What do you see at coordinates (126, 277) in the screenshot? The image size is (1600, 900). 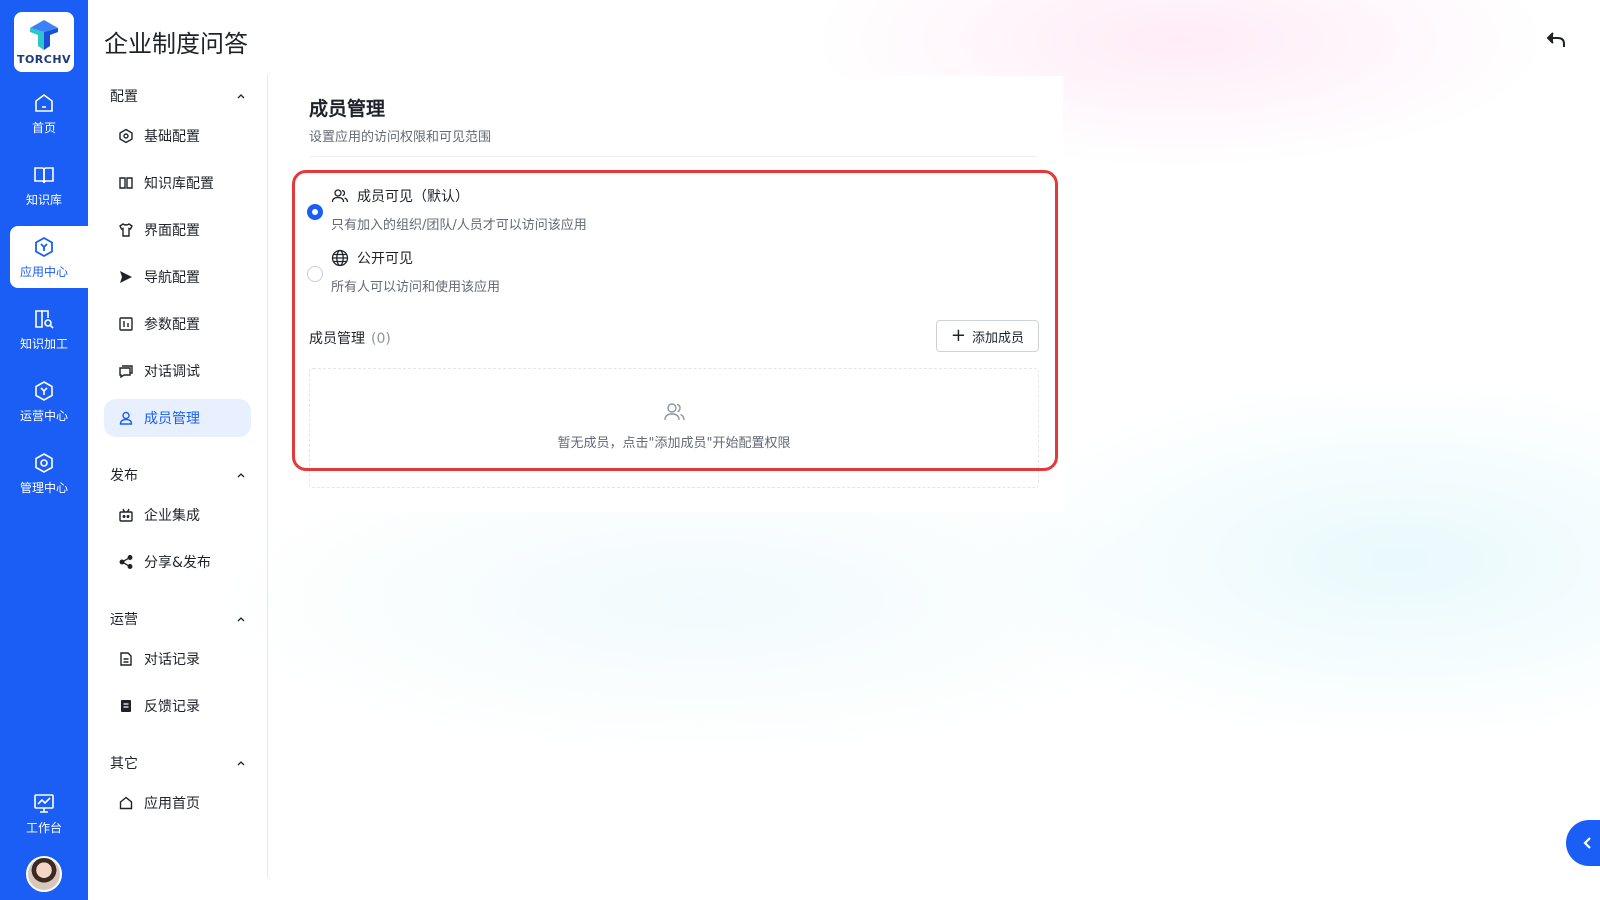 I see `send-icon` at bounding box center [126, 277].